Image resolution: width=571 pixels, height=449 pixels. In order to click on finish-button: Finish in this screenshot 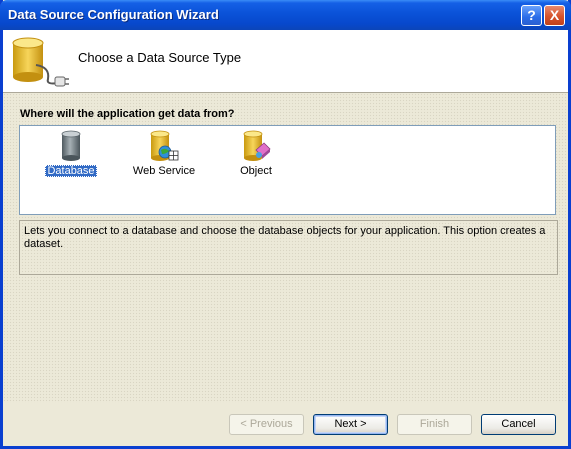, I will do `click(434, 424)`.